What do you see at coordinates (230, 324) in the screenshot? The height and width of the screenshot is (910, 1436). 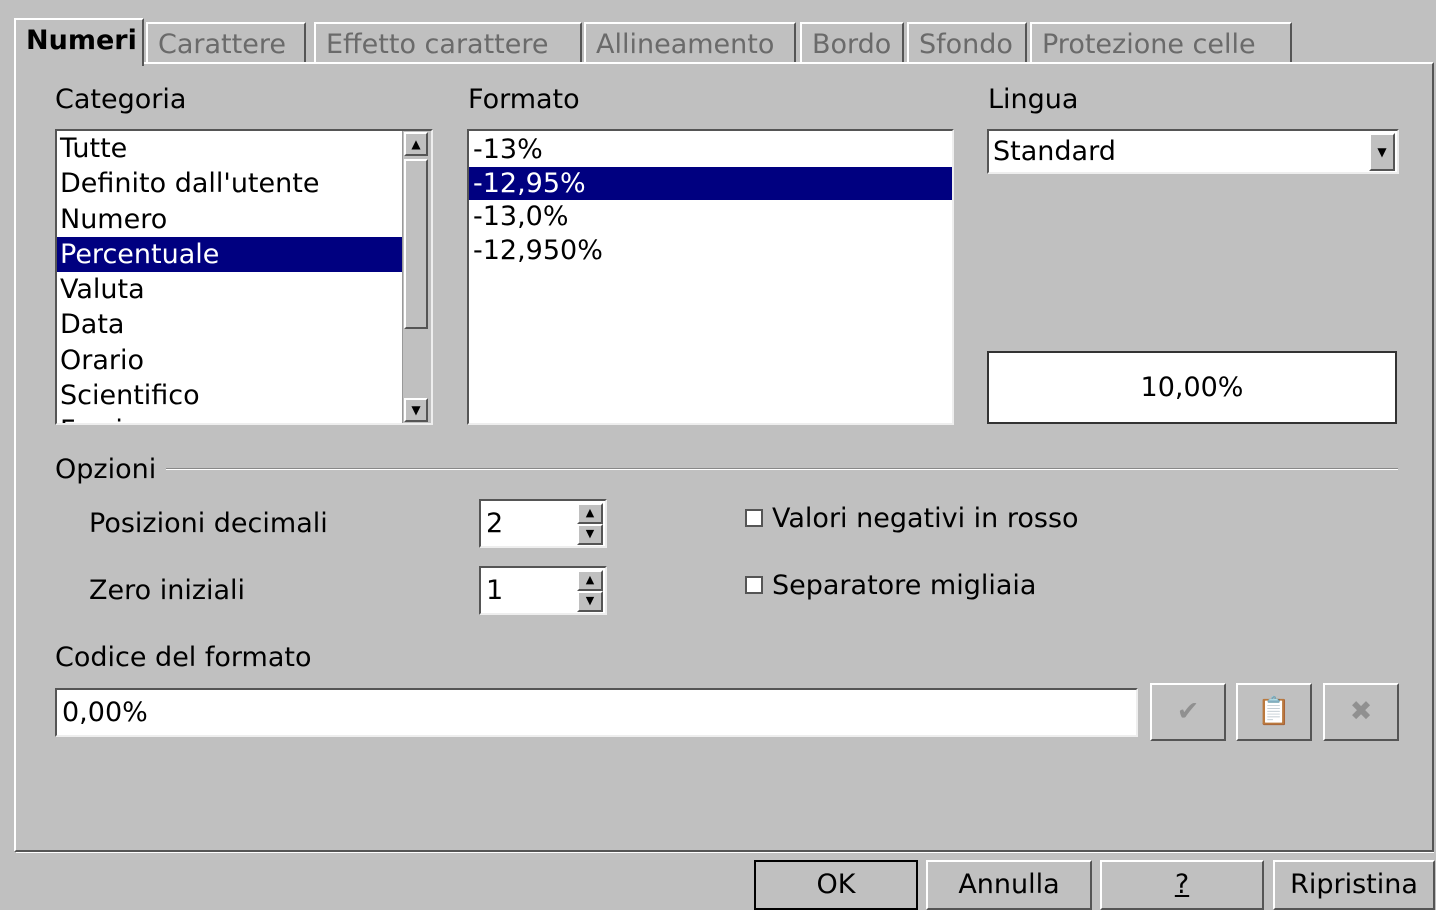 I see `category-item: Data` at bounding box center [230, 324].